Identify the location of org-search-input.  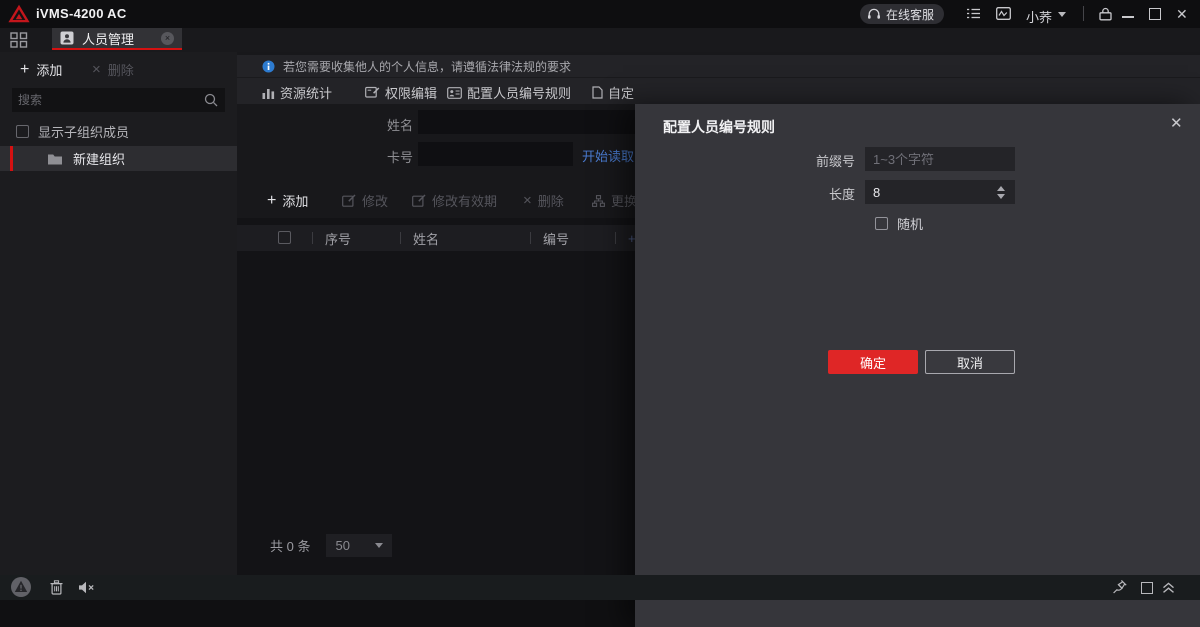
(108, 100).